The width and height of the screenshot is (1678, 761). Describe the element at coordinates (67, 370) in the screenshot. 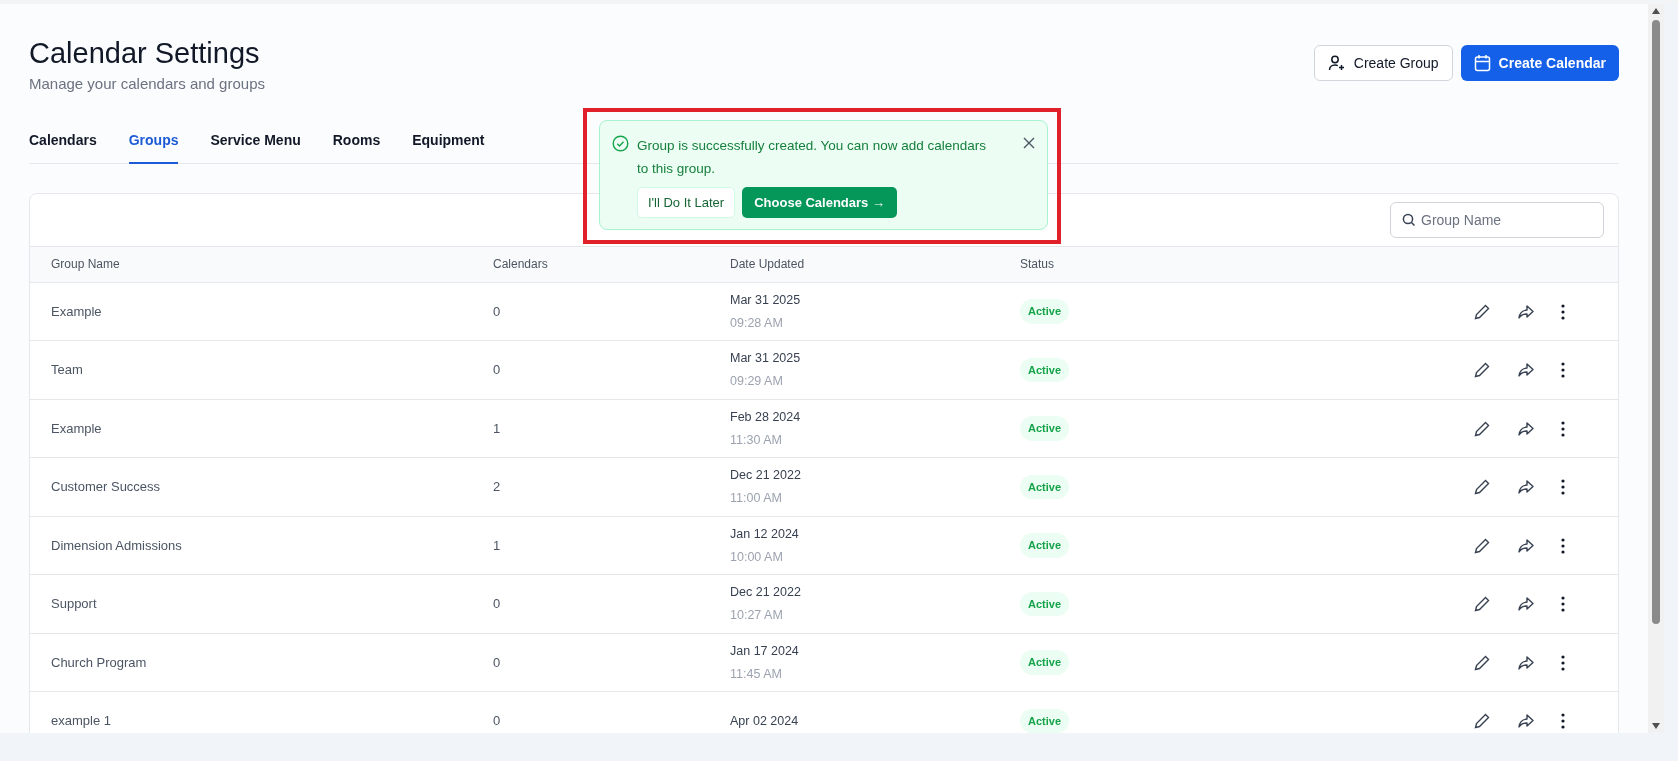

I see `table-cell-text: Team` at that location.